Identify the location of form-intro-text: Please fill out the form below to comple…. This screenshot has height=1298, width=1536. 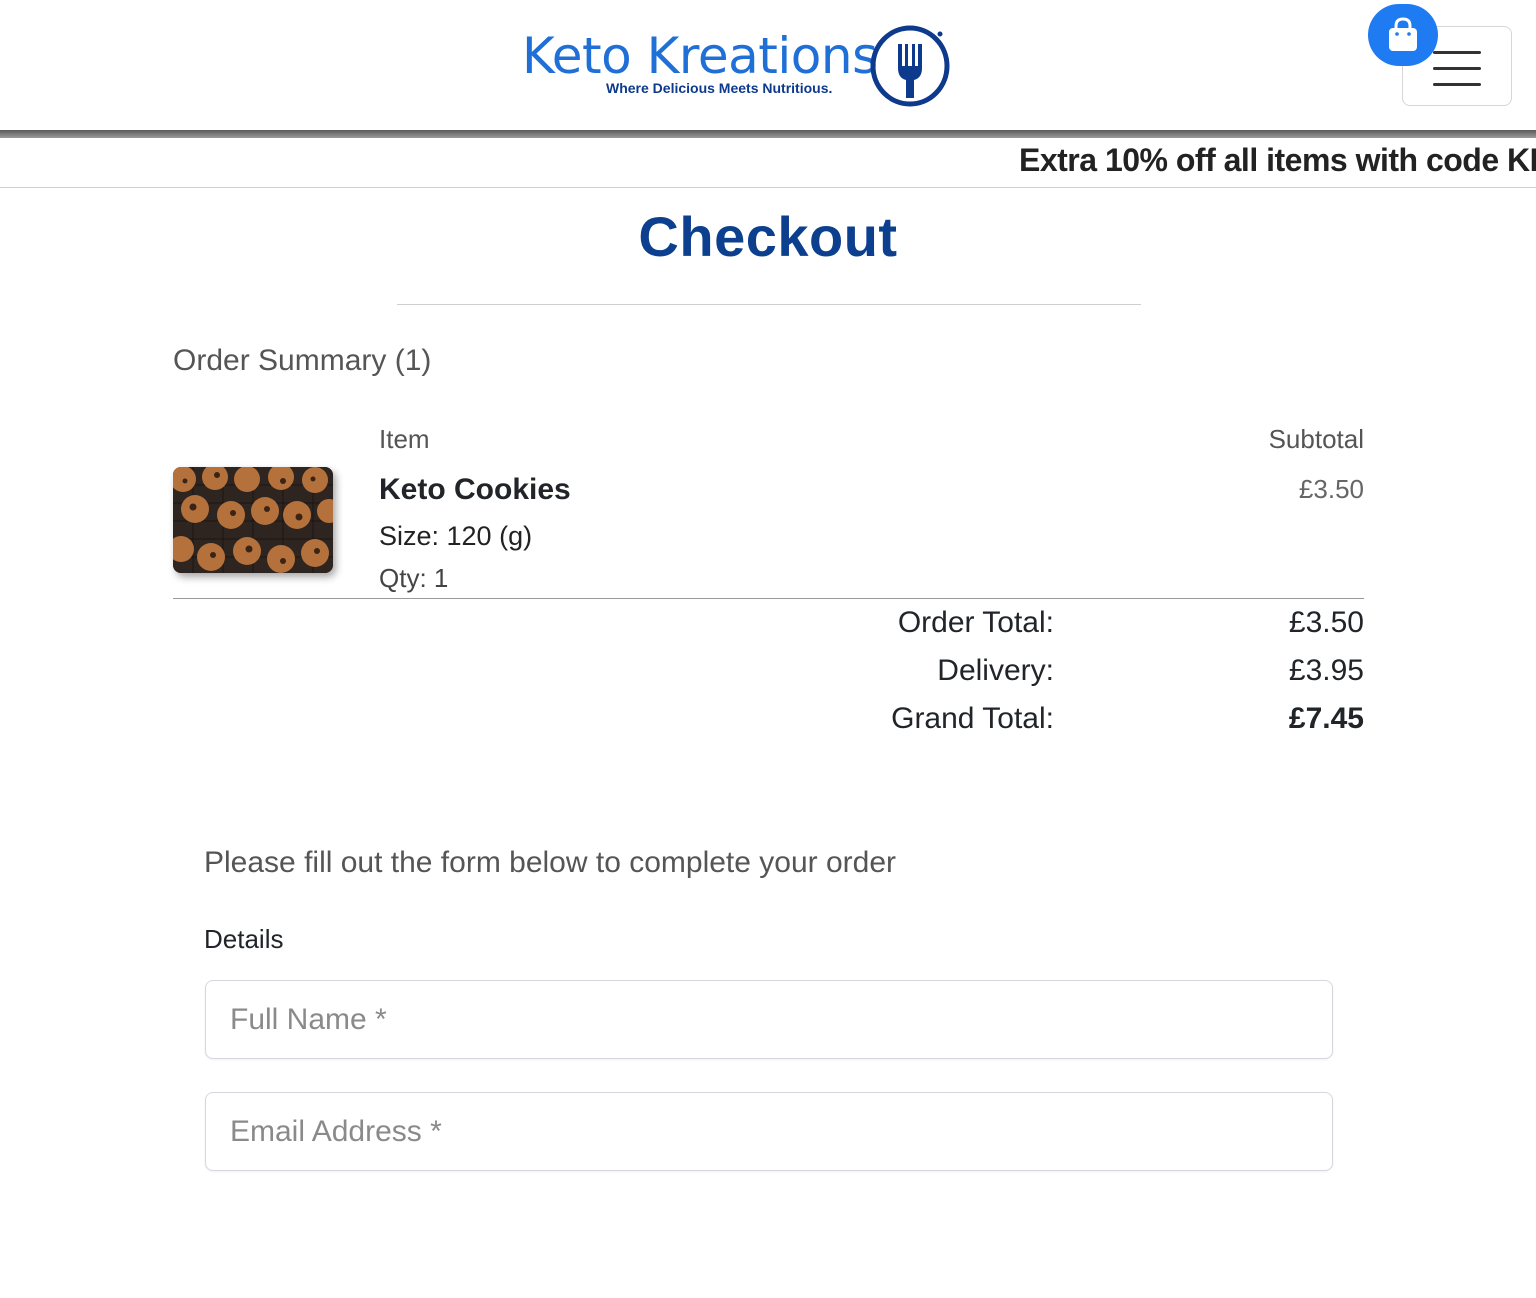
(550, 862).